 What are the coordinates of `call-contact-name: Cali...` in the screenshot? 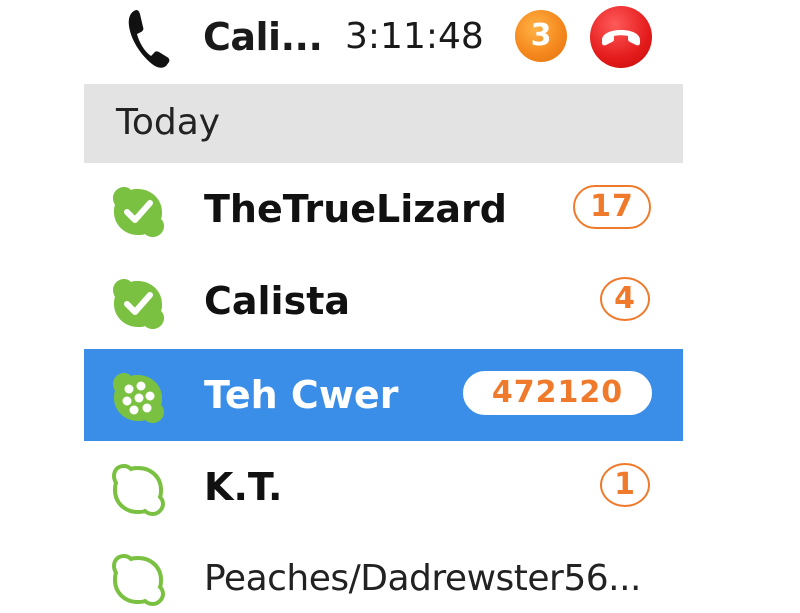 It's located at (263, 37).